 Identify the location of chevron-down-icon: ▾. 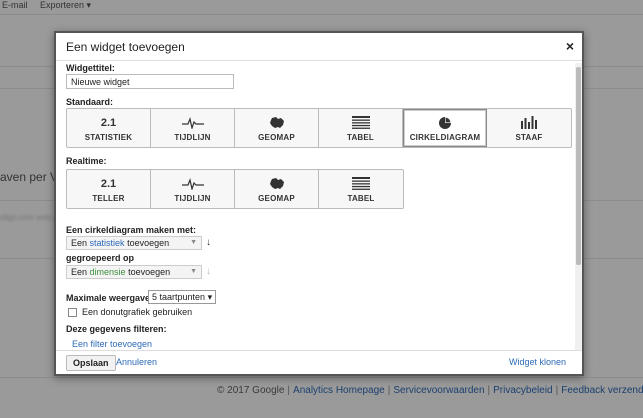
(210, 297).